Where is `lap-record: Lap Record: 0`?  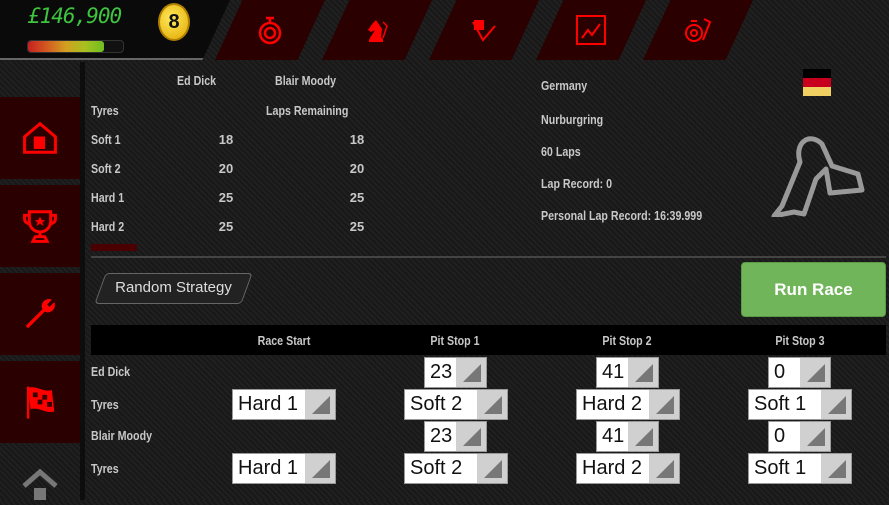 lap-record: Lap Record: 0 is located at coordinates (577, 183).